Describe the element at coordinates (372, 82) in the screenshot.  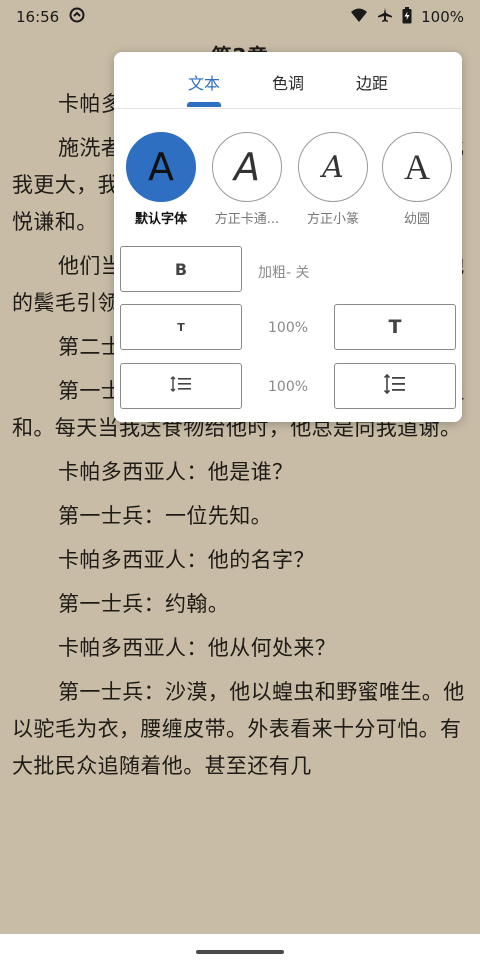
I see `tab-margin: 边距` at that location.